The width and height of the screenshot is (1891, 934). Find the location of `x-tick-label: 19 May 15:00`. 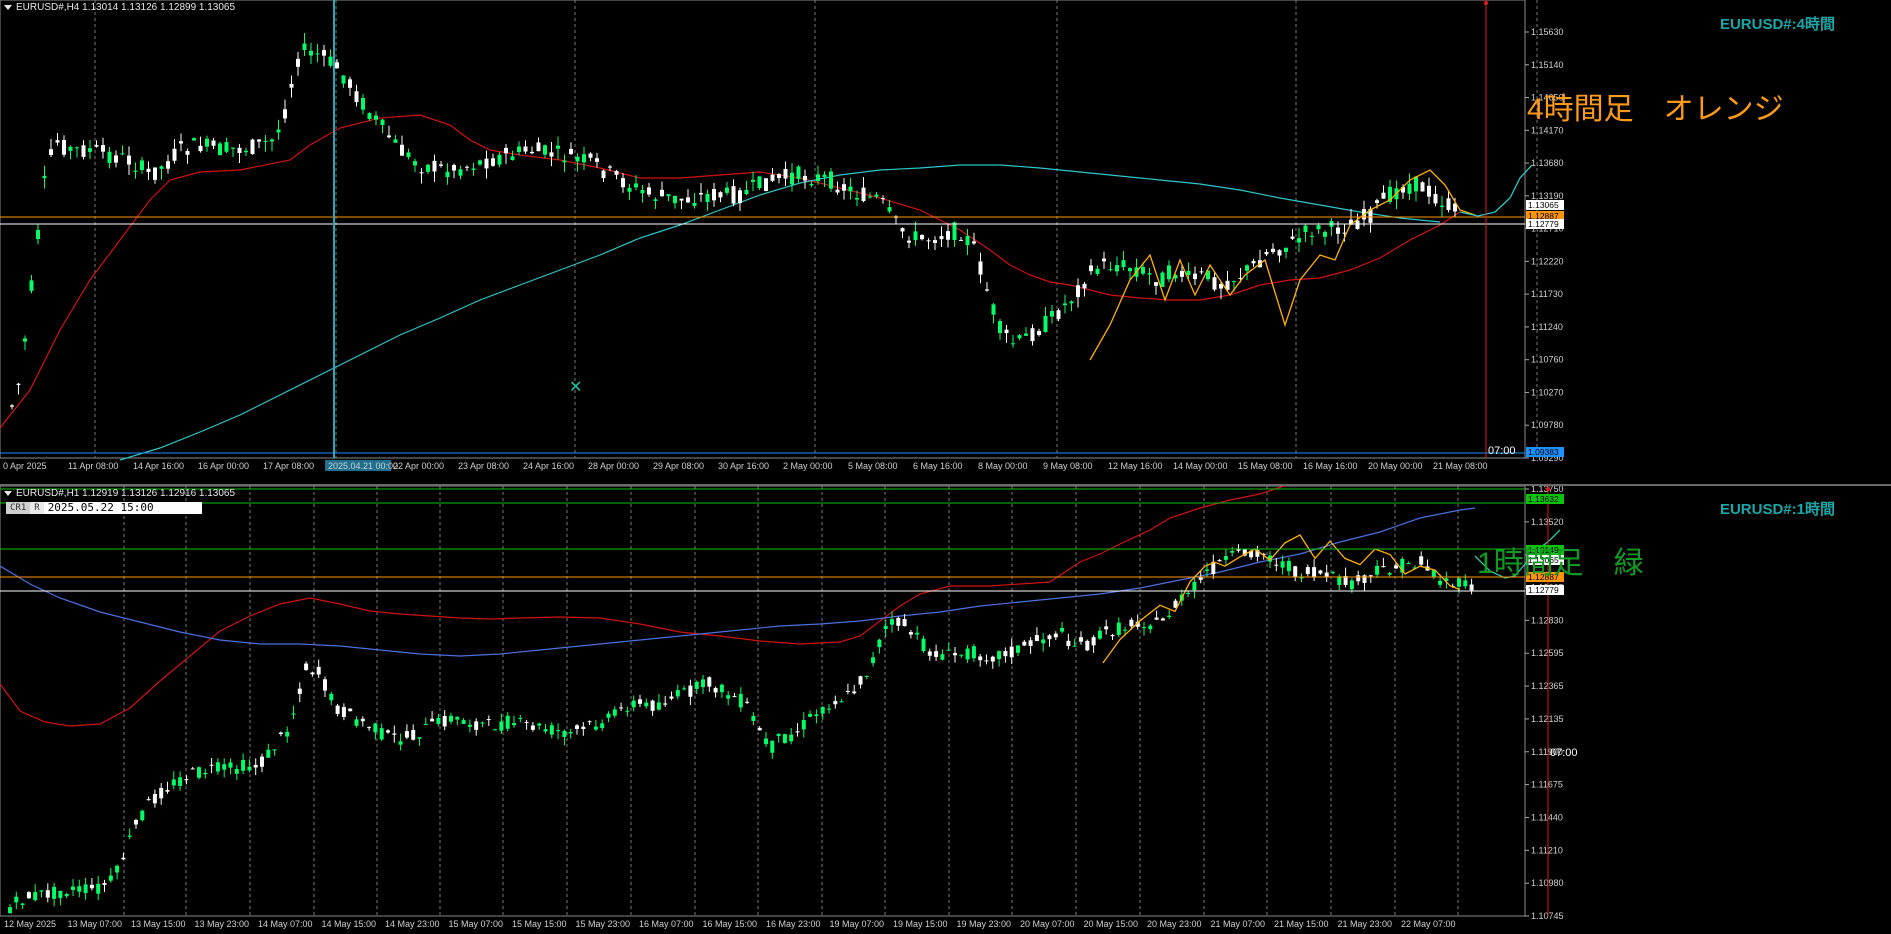

x-tick-label: 19 May 15:00 is located at coordinates (920, 924).